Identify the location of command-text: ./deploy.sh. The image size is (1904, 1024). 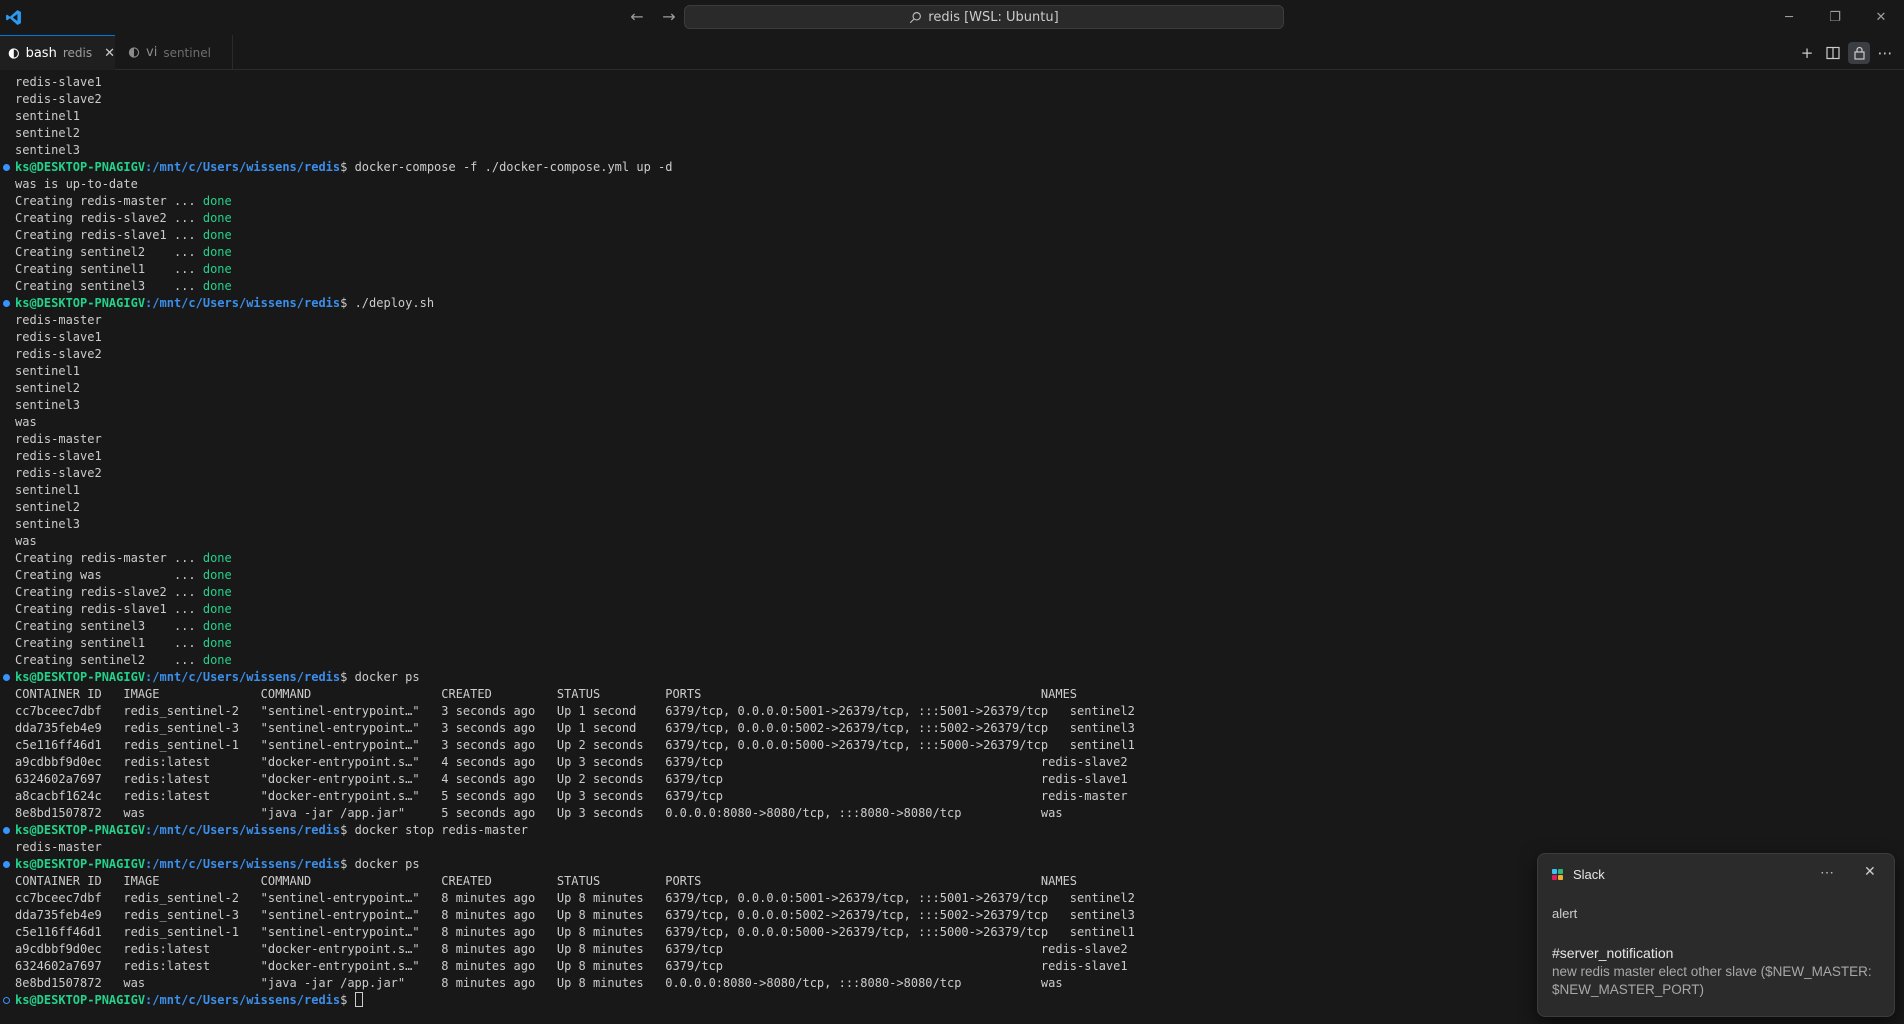
(394, 303).